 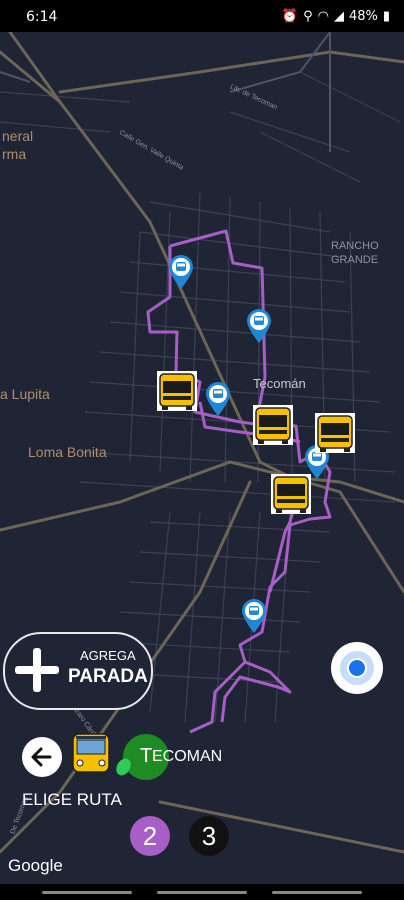 What do you see at coordinates (355, 246) in the screenshot?
I see `place-label-rancho: RANCHO` at bounding box center [355, 246].